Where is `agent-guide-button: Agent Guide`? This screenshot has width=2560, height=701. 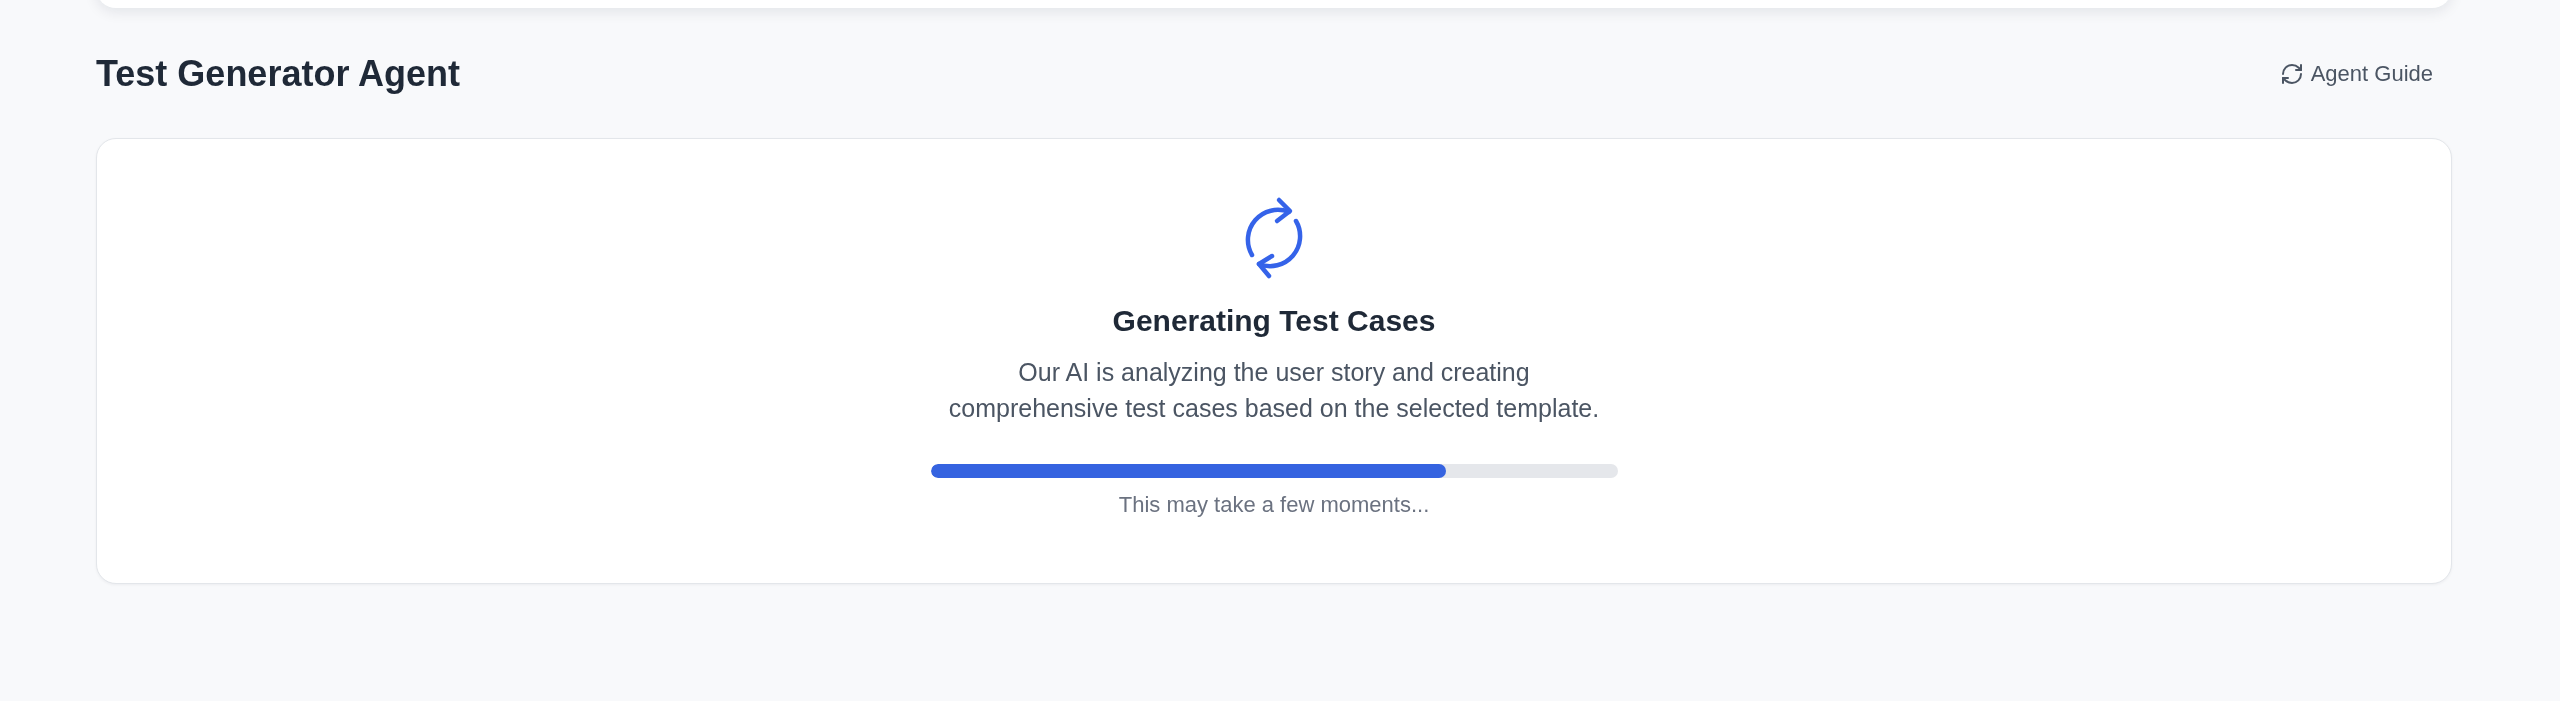
agent-guide-button: Agent Guide is located at coordinates (2358, 74).